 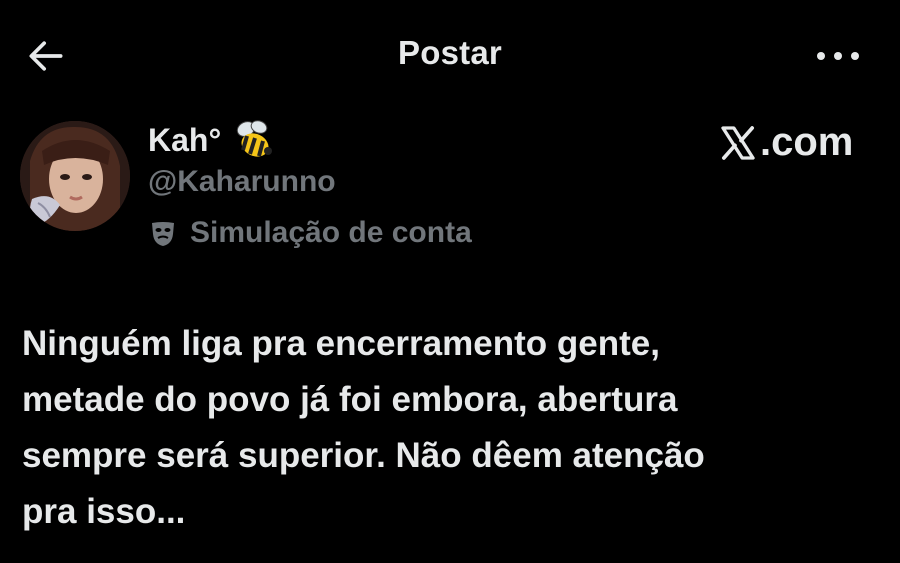 I want to click on x-com-watermark: .com, so click(x=785, y=142).